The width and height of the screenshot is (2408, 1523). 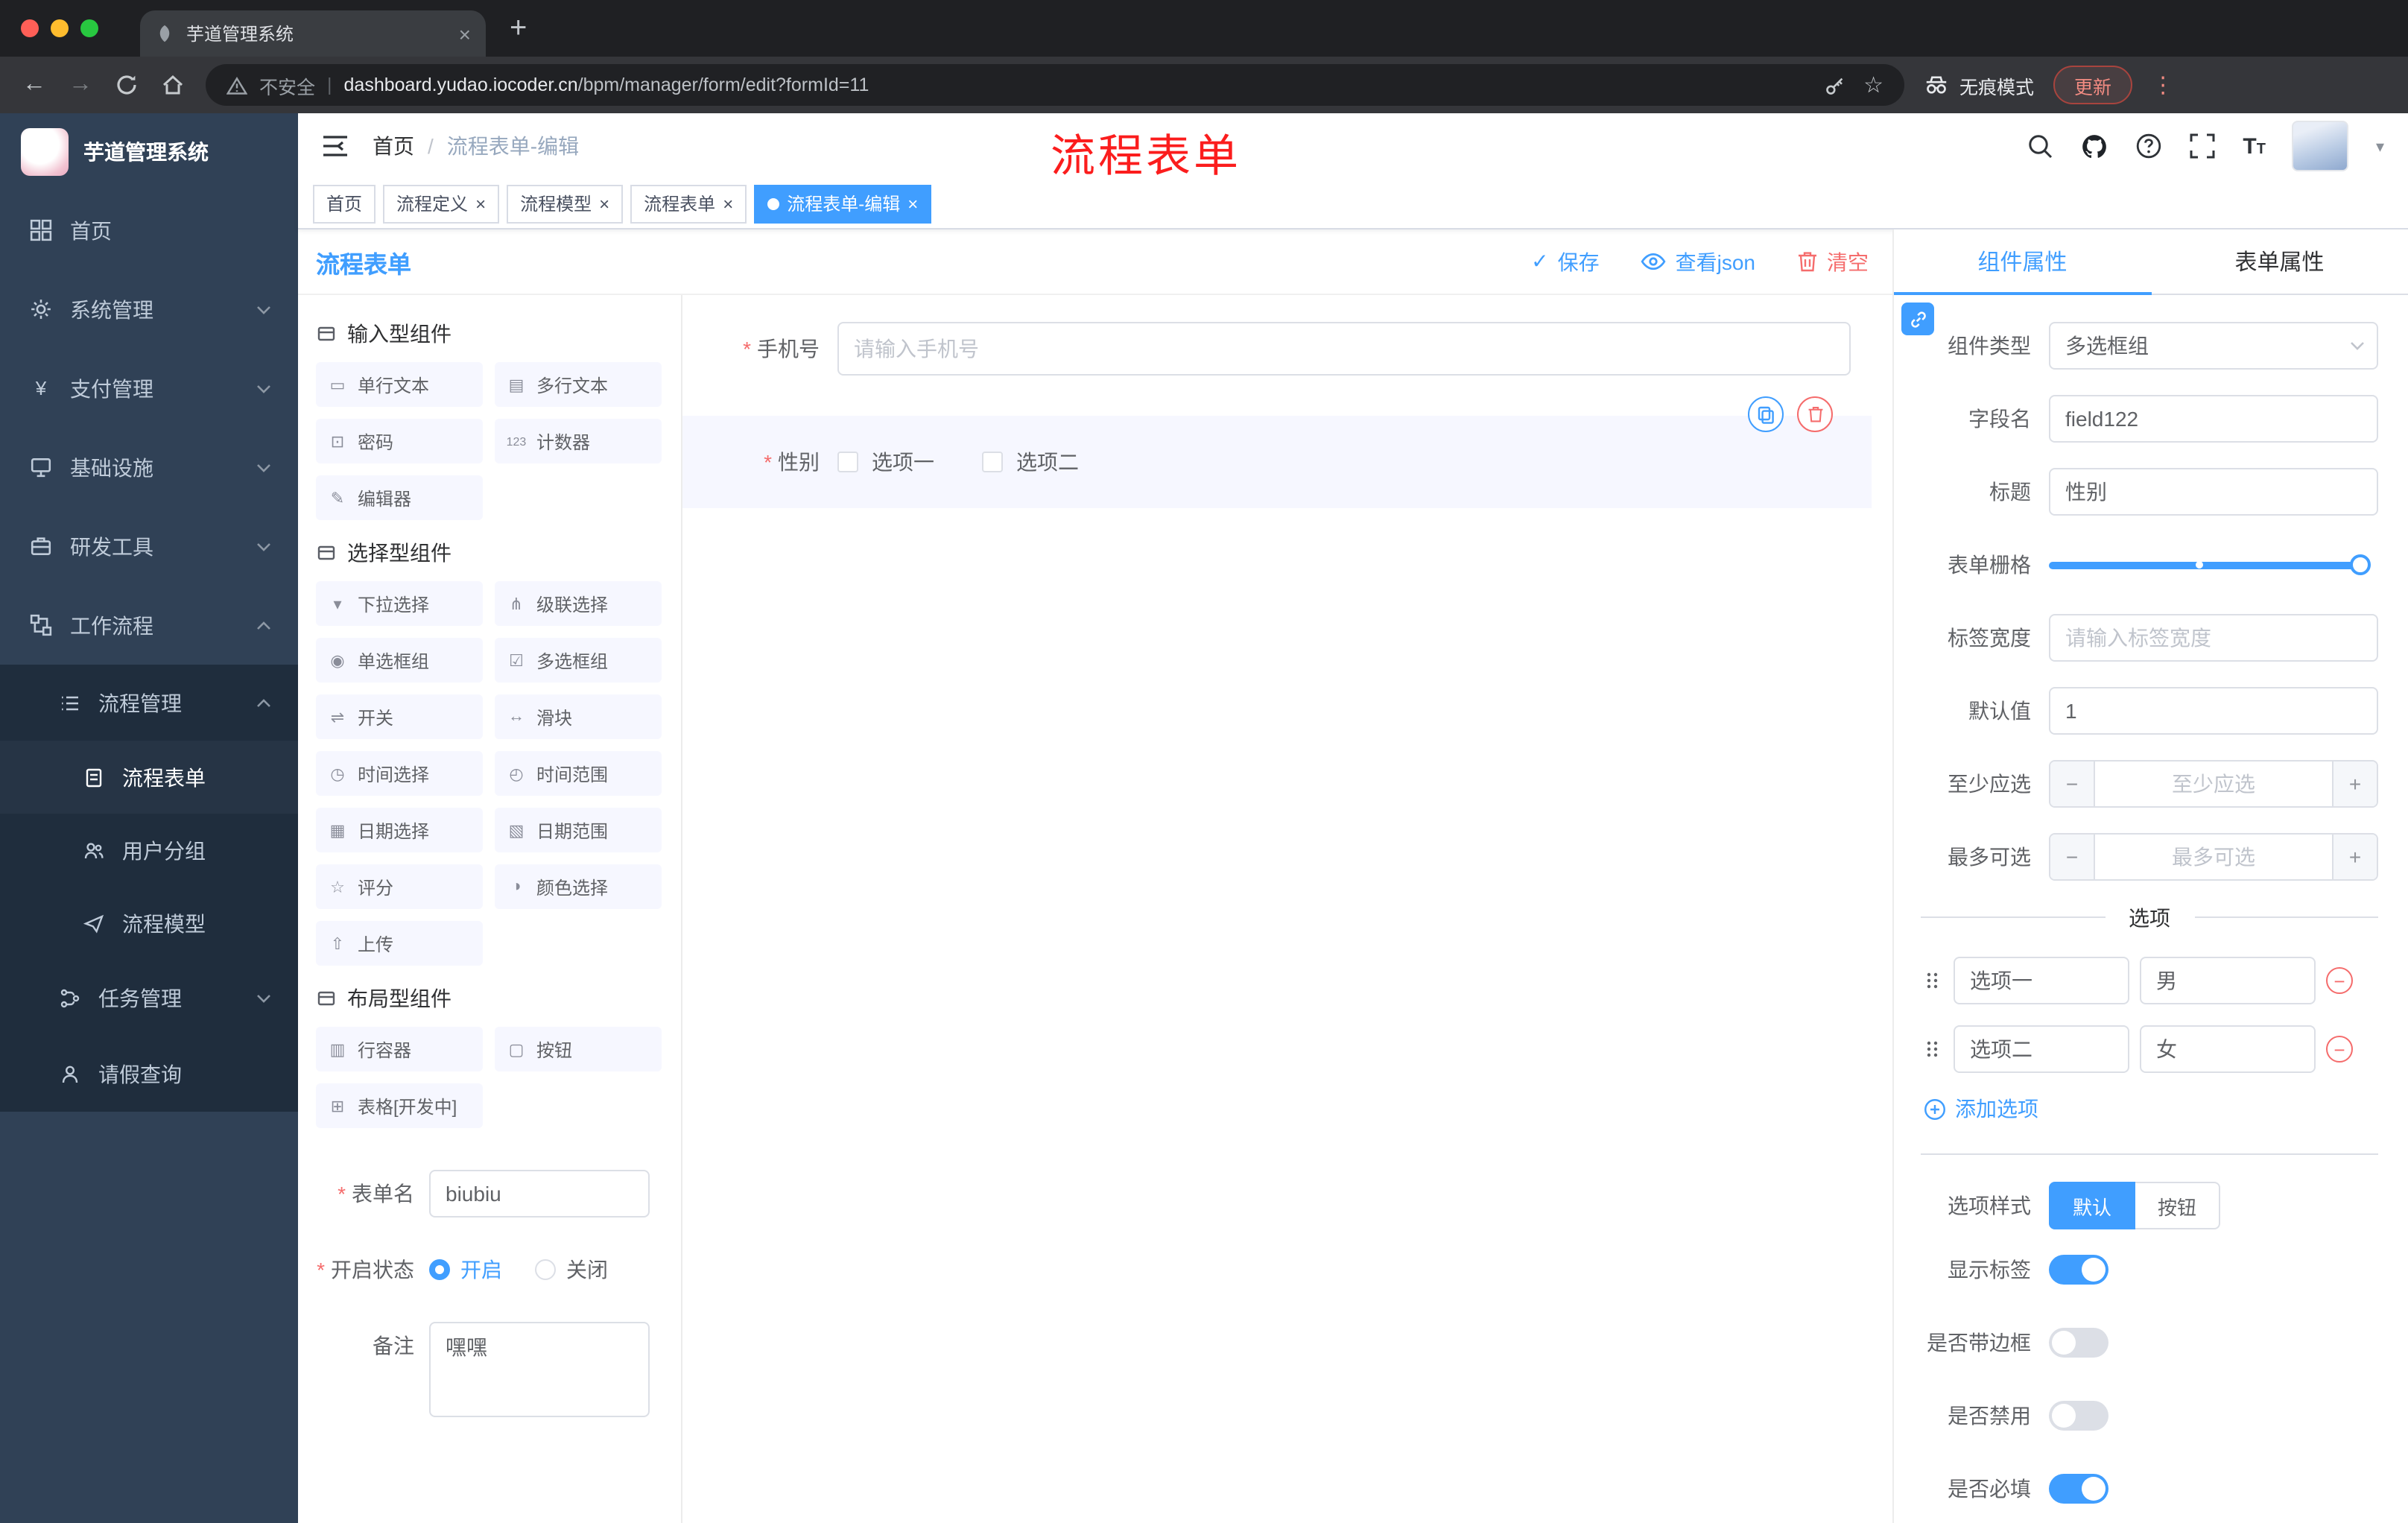 What do you see at coordinates (1815, 414) in the screenshot?
I see `delete-field-button` at bounding box center [1815, 414].